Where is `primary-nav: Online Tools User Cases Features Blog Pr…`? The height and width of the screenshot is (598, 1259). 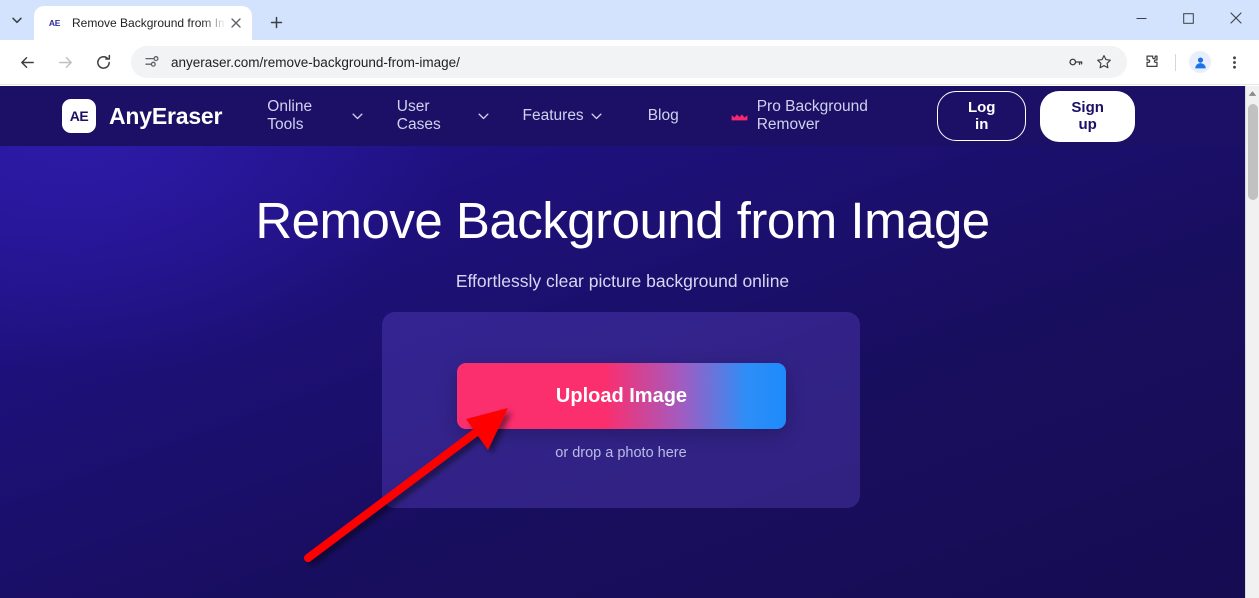 primary-nav: Online Tools User Cases Features Blog Pr… is located at coordinates (593, 116).